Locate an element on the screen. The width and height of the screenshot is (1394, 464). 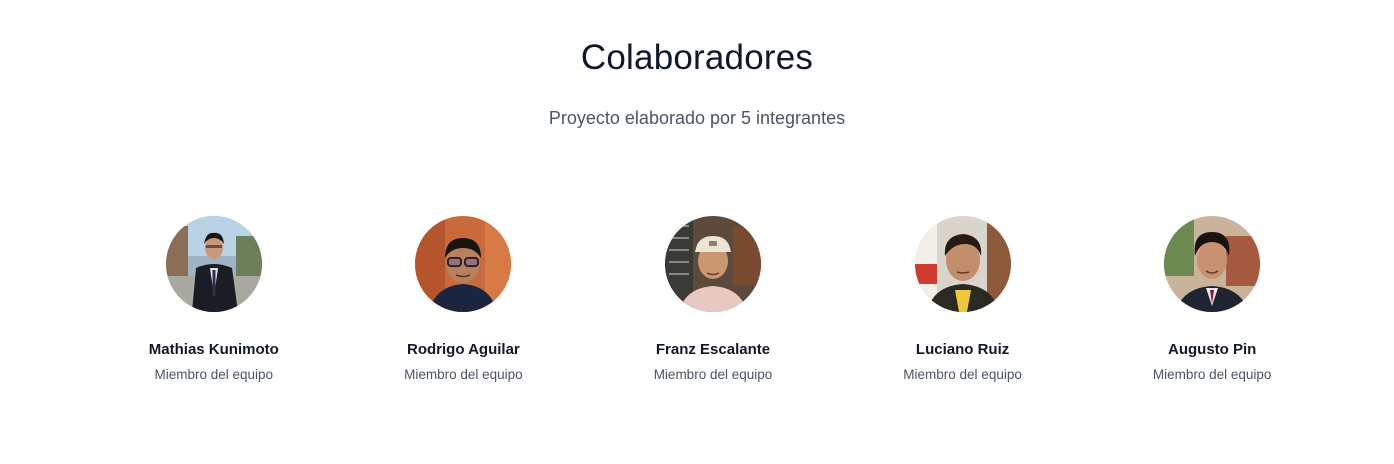
member-name: Augusto Pin is located at coordinates (1212, 349).